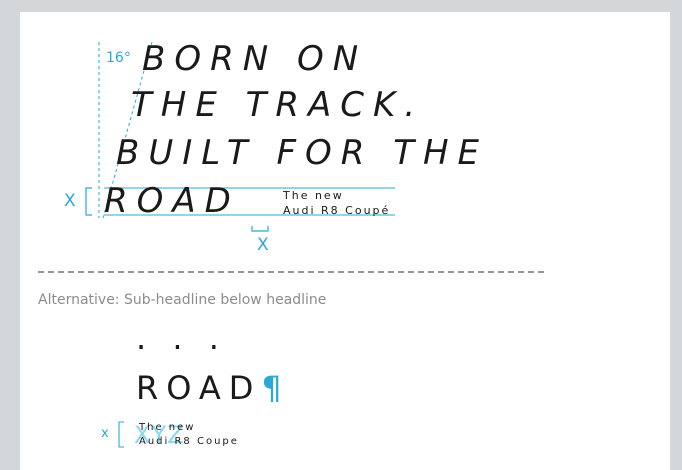 The height and width of the screenshot is (470, 682). I want to click on headline-line-1: BORN ON, so click(255, 59).